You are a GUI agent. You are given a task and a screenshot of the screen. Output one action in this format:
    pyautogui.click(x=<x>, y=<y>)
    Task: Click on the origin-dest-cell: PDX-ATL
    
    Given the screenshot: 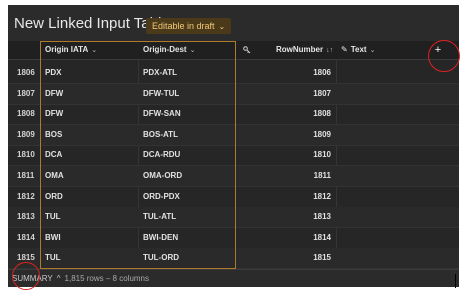 What is the action you would take?
    pyautogui.click(x=160, y=73)
    